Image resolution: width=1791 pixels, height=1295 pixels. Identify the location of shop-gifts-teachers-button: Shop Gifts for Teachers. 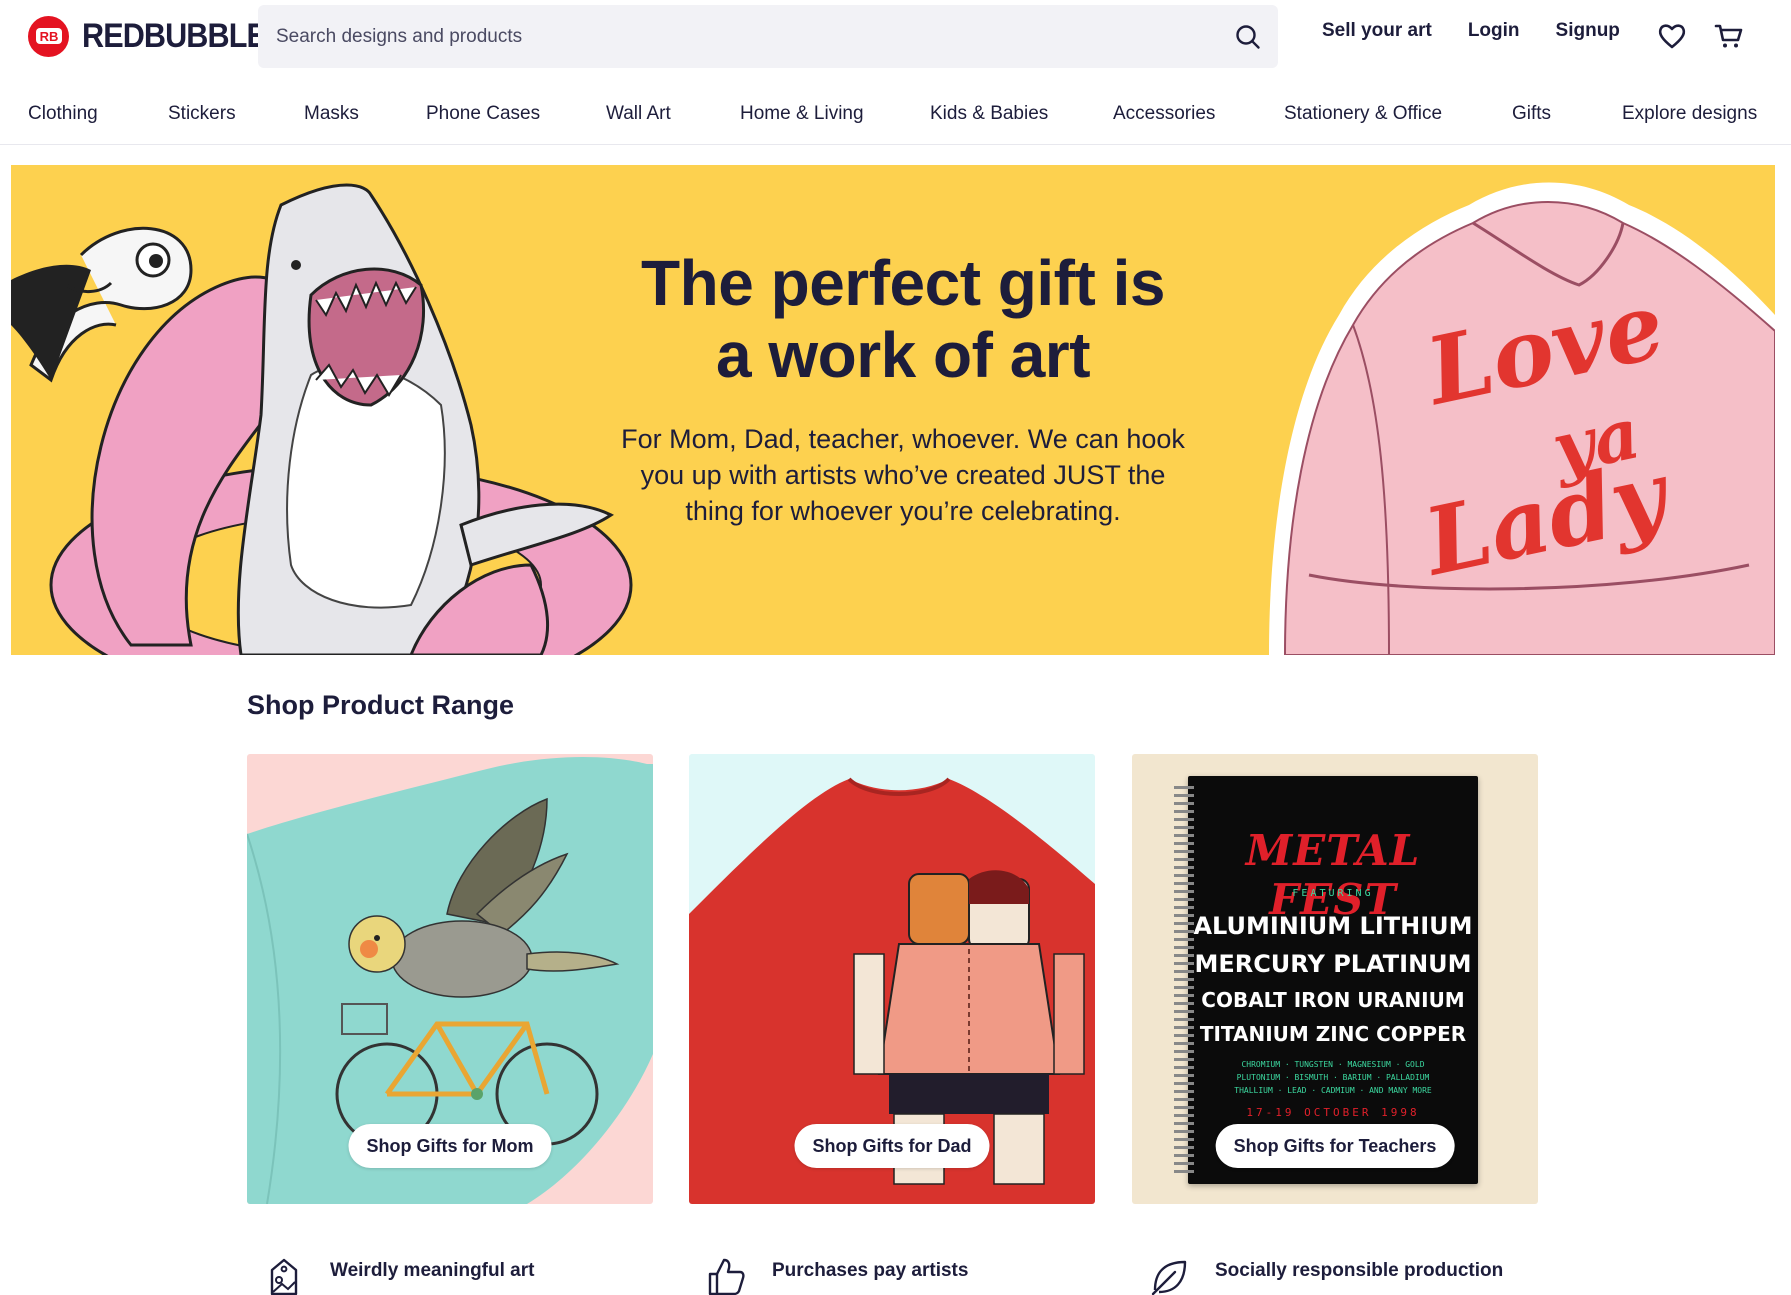
(1335, 1146).